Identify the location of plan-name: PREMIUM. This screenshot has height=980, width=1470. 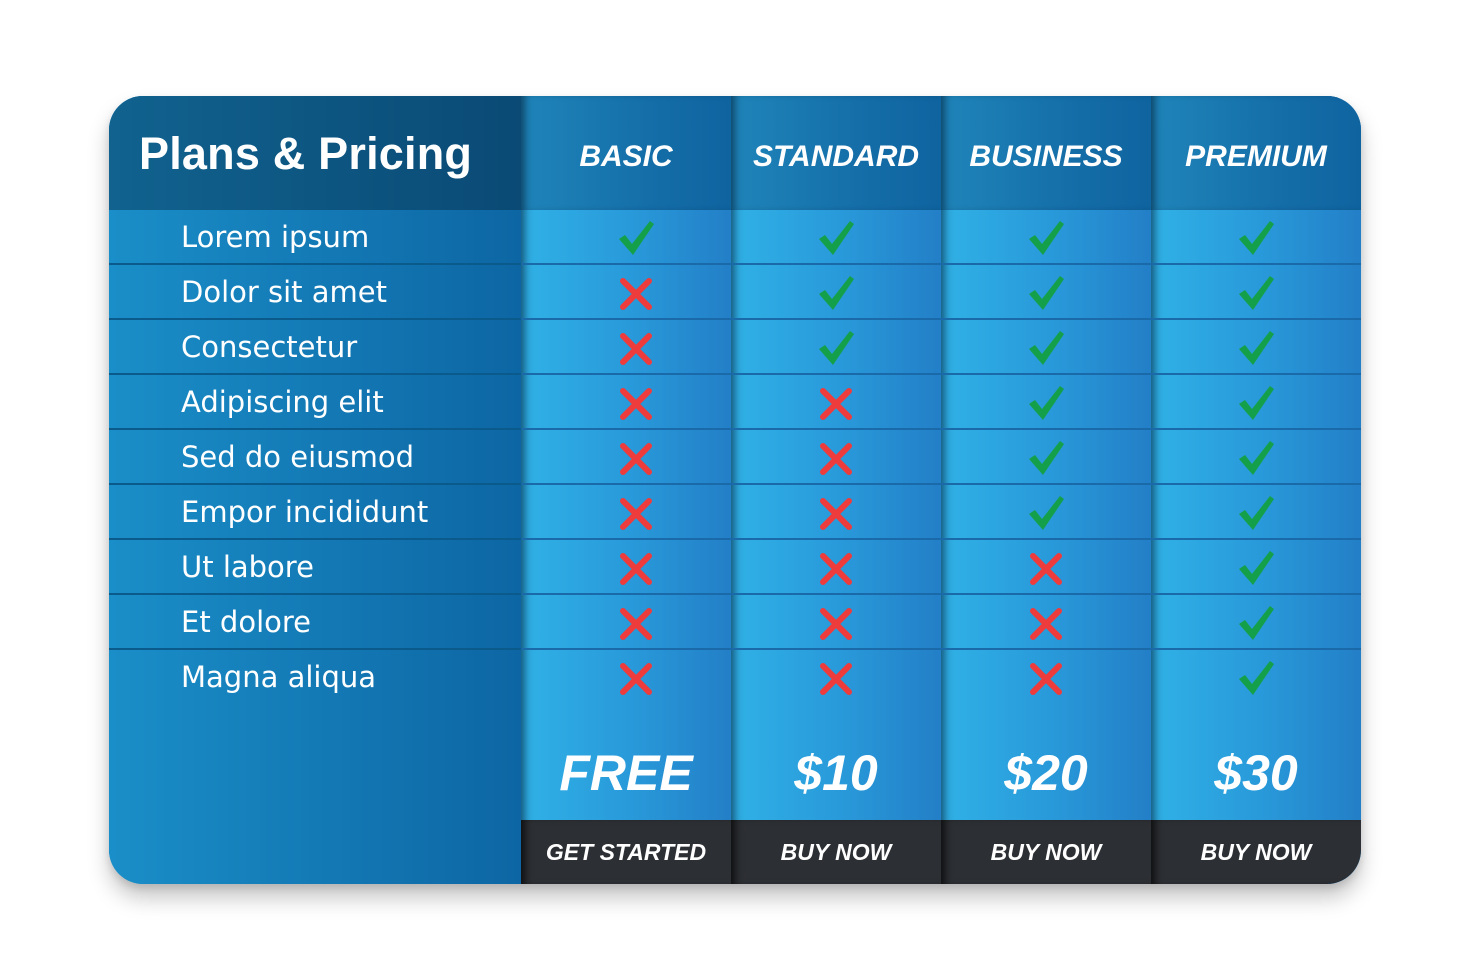
(1256, 156).